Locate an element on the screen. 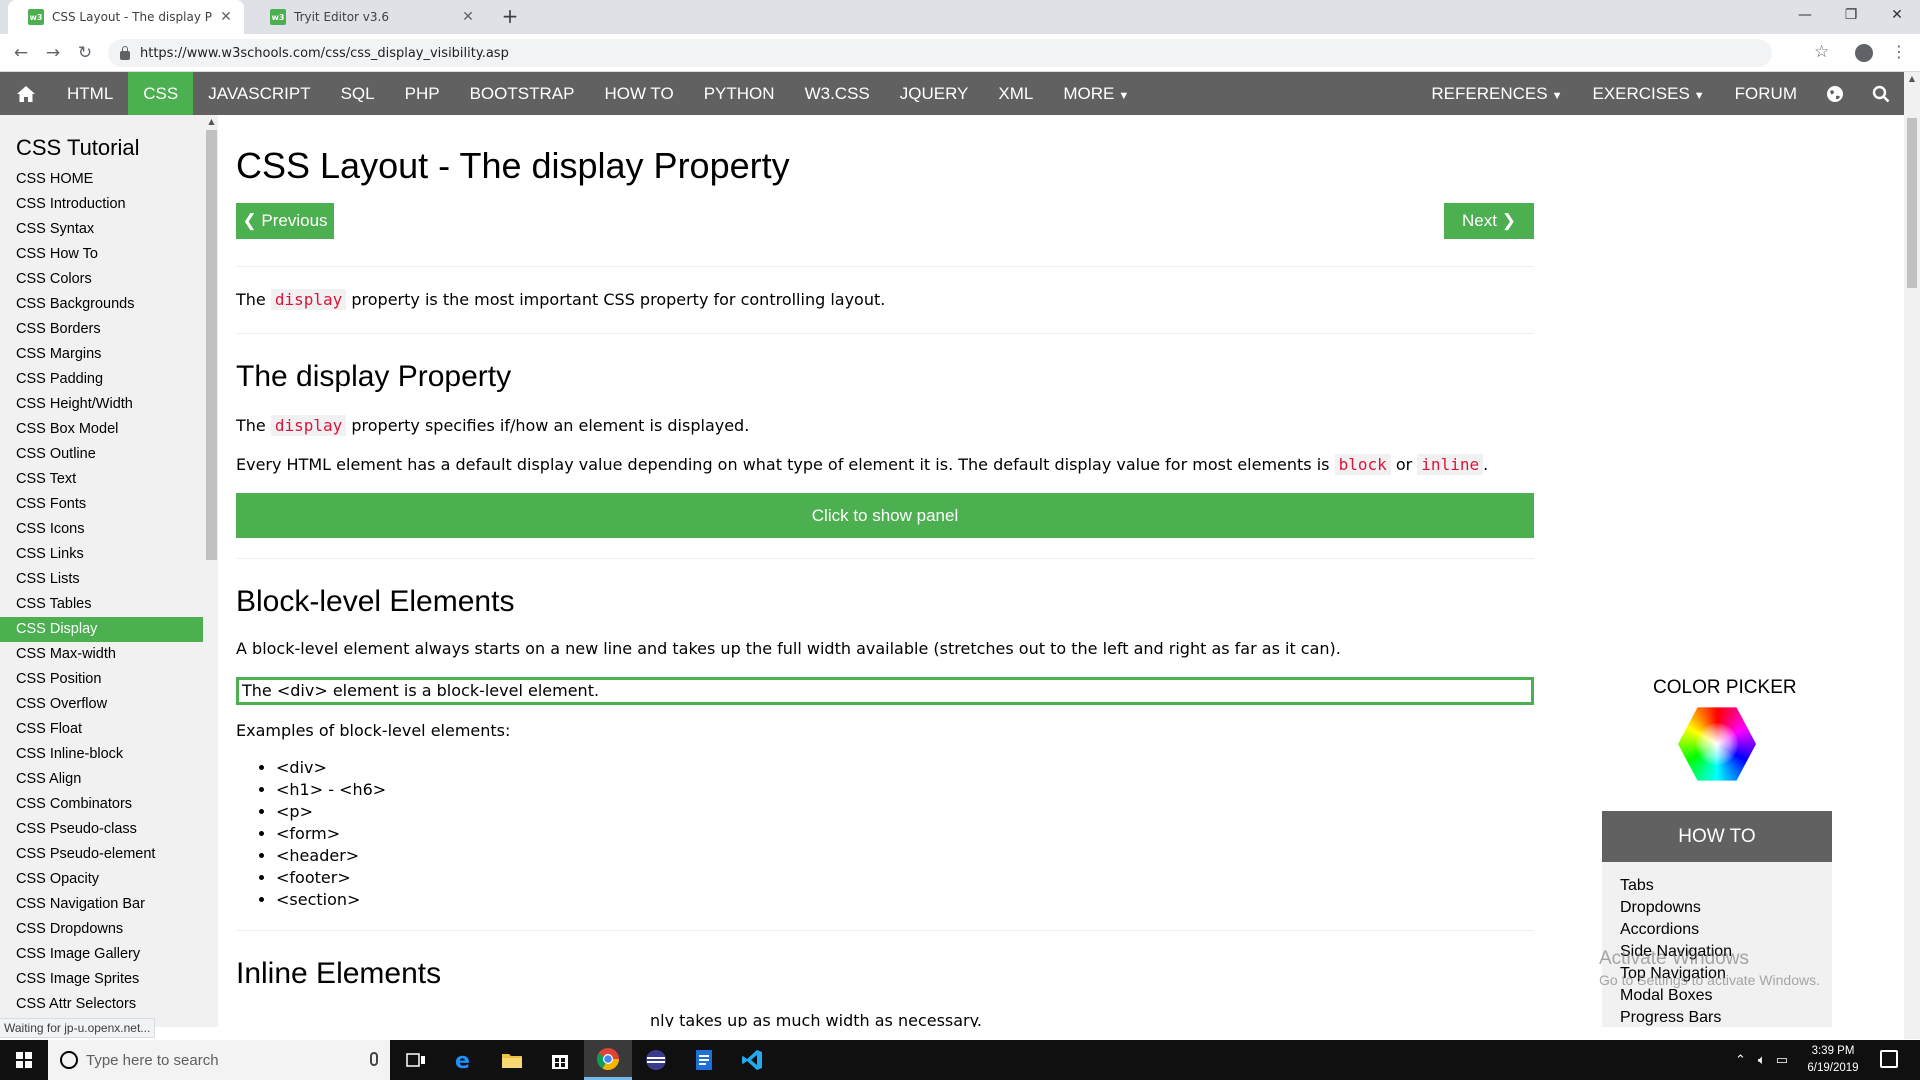 The height and width of the screenshot is (1080, 1920). sidebar-item-css-max-width: CSS Max-width is located at coordinates (101, 654).